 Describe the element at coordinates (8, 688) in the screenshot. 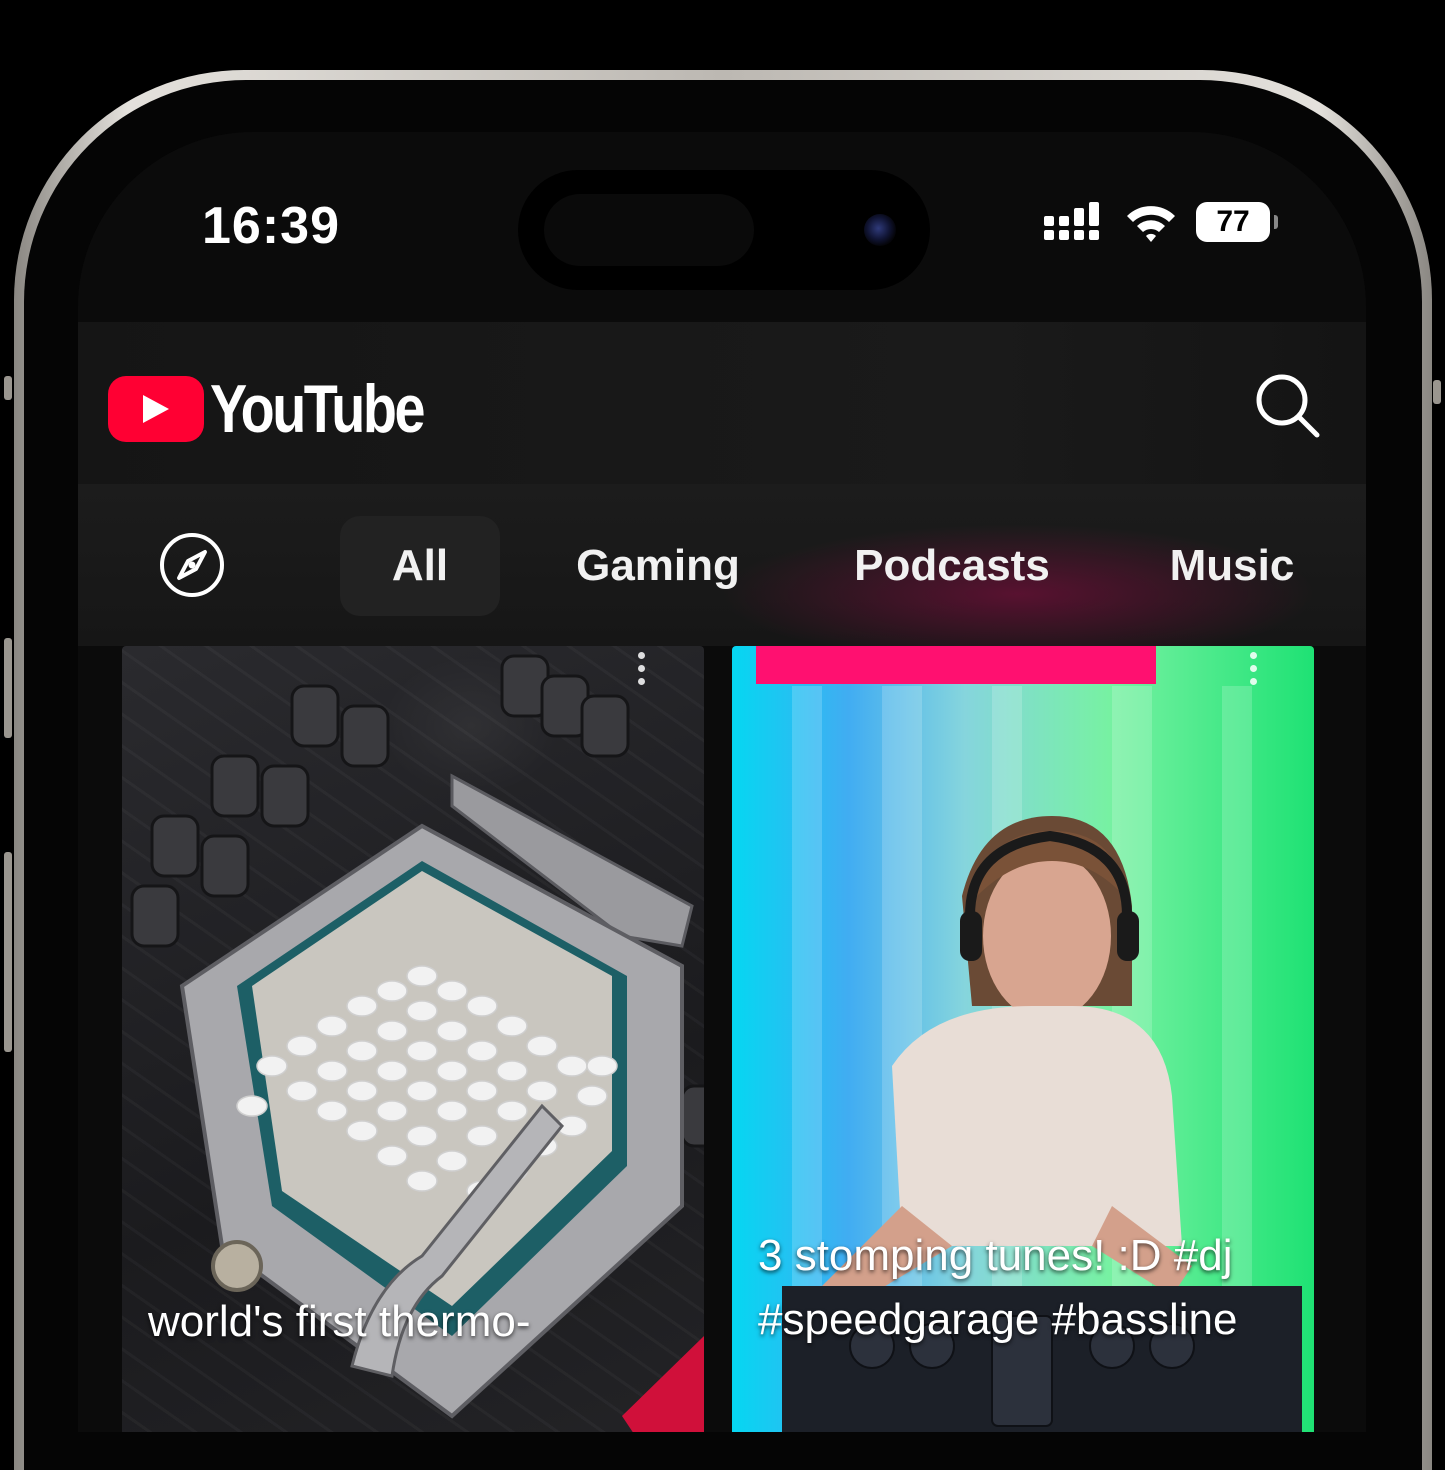

I see `volume-up-button` at that location.